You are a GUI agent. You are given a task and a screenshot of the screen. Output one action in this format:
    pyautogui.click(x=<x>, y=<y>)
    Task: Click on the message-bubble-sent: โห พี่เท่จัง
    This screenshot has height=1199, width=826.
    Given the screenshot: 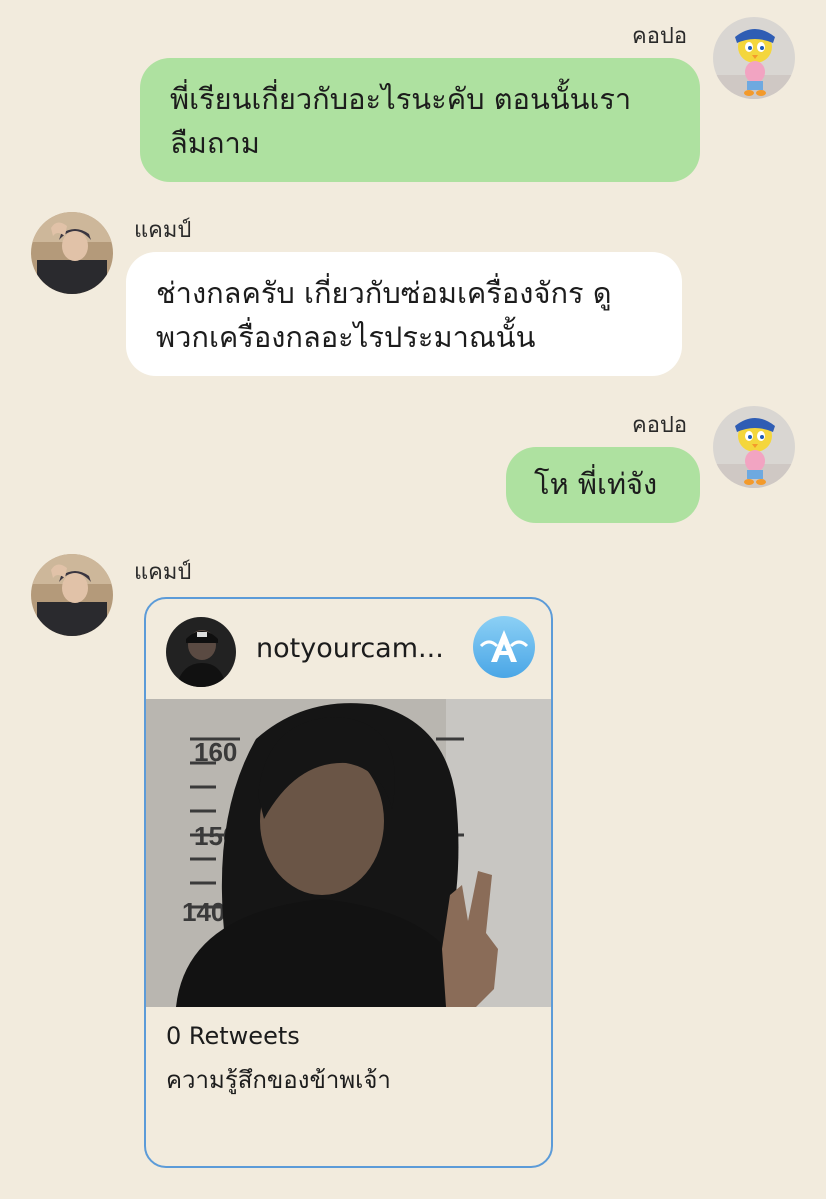 What is the action you would take?
    pyautogui.click(x=603, y=485)
    